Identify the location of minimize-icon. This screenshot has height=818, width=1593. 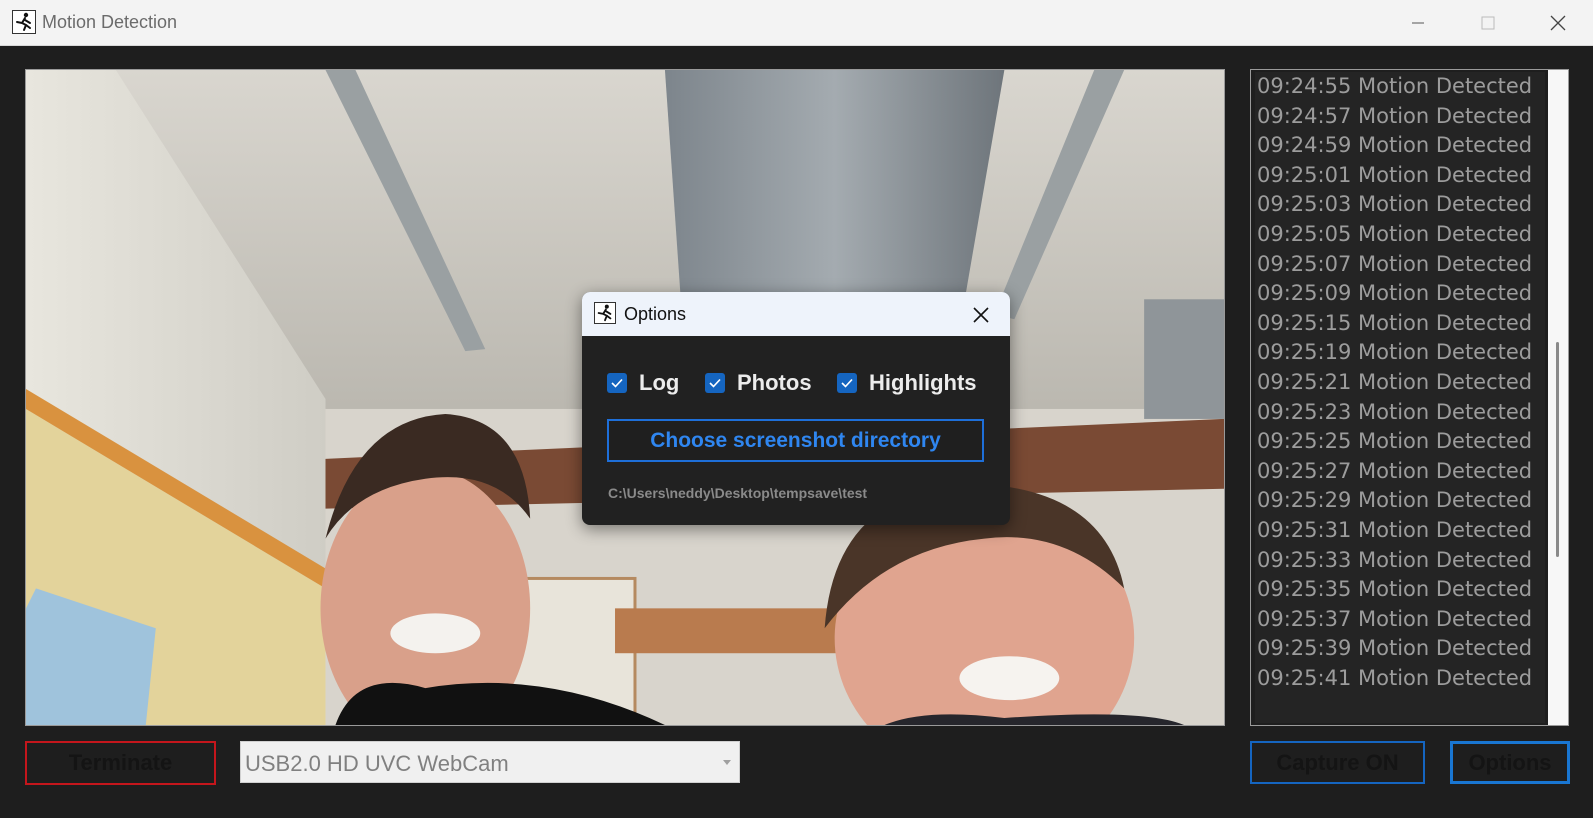
(1418, 23).